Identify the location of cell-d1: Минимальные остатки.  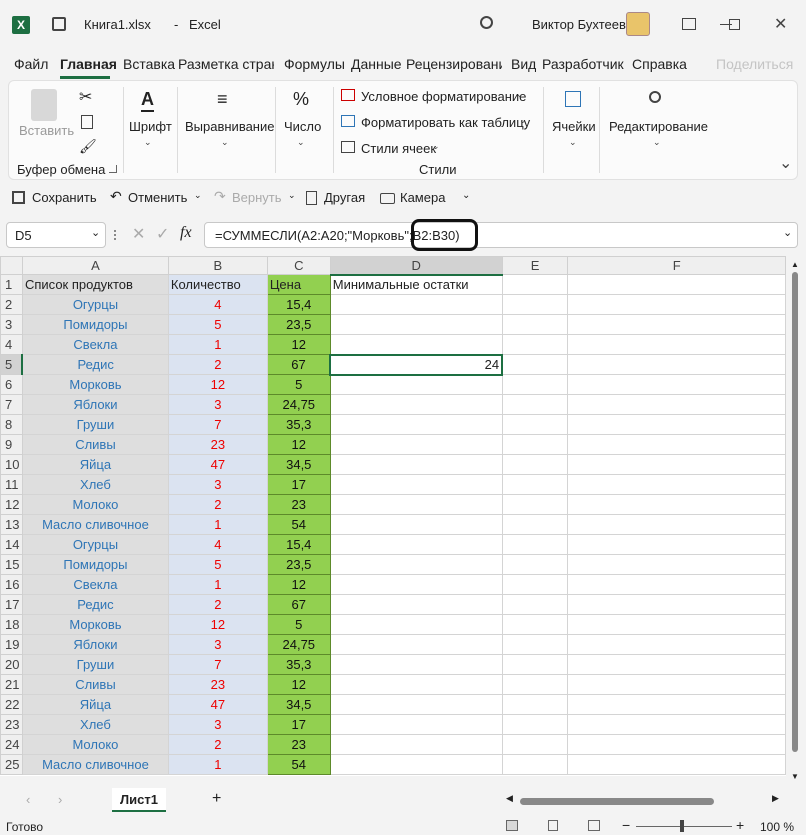
(416, 284).